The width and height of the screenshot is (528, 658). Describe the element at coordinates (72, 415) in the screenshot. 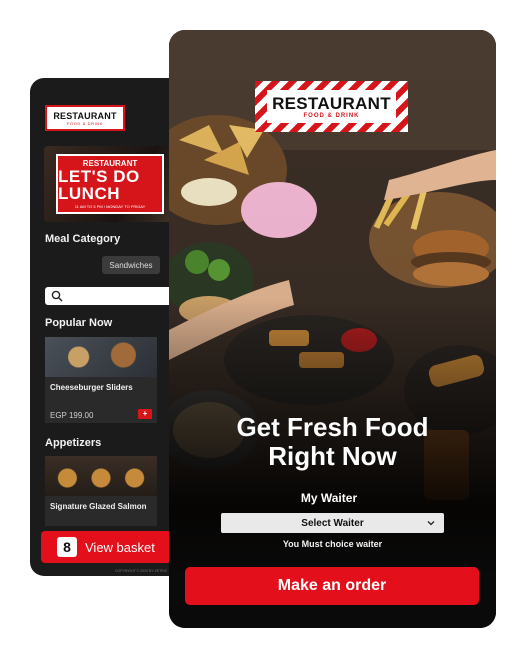

I see `item-price: EGP 199.00` at that location.